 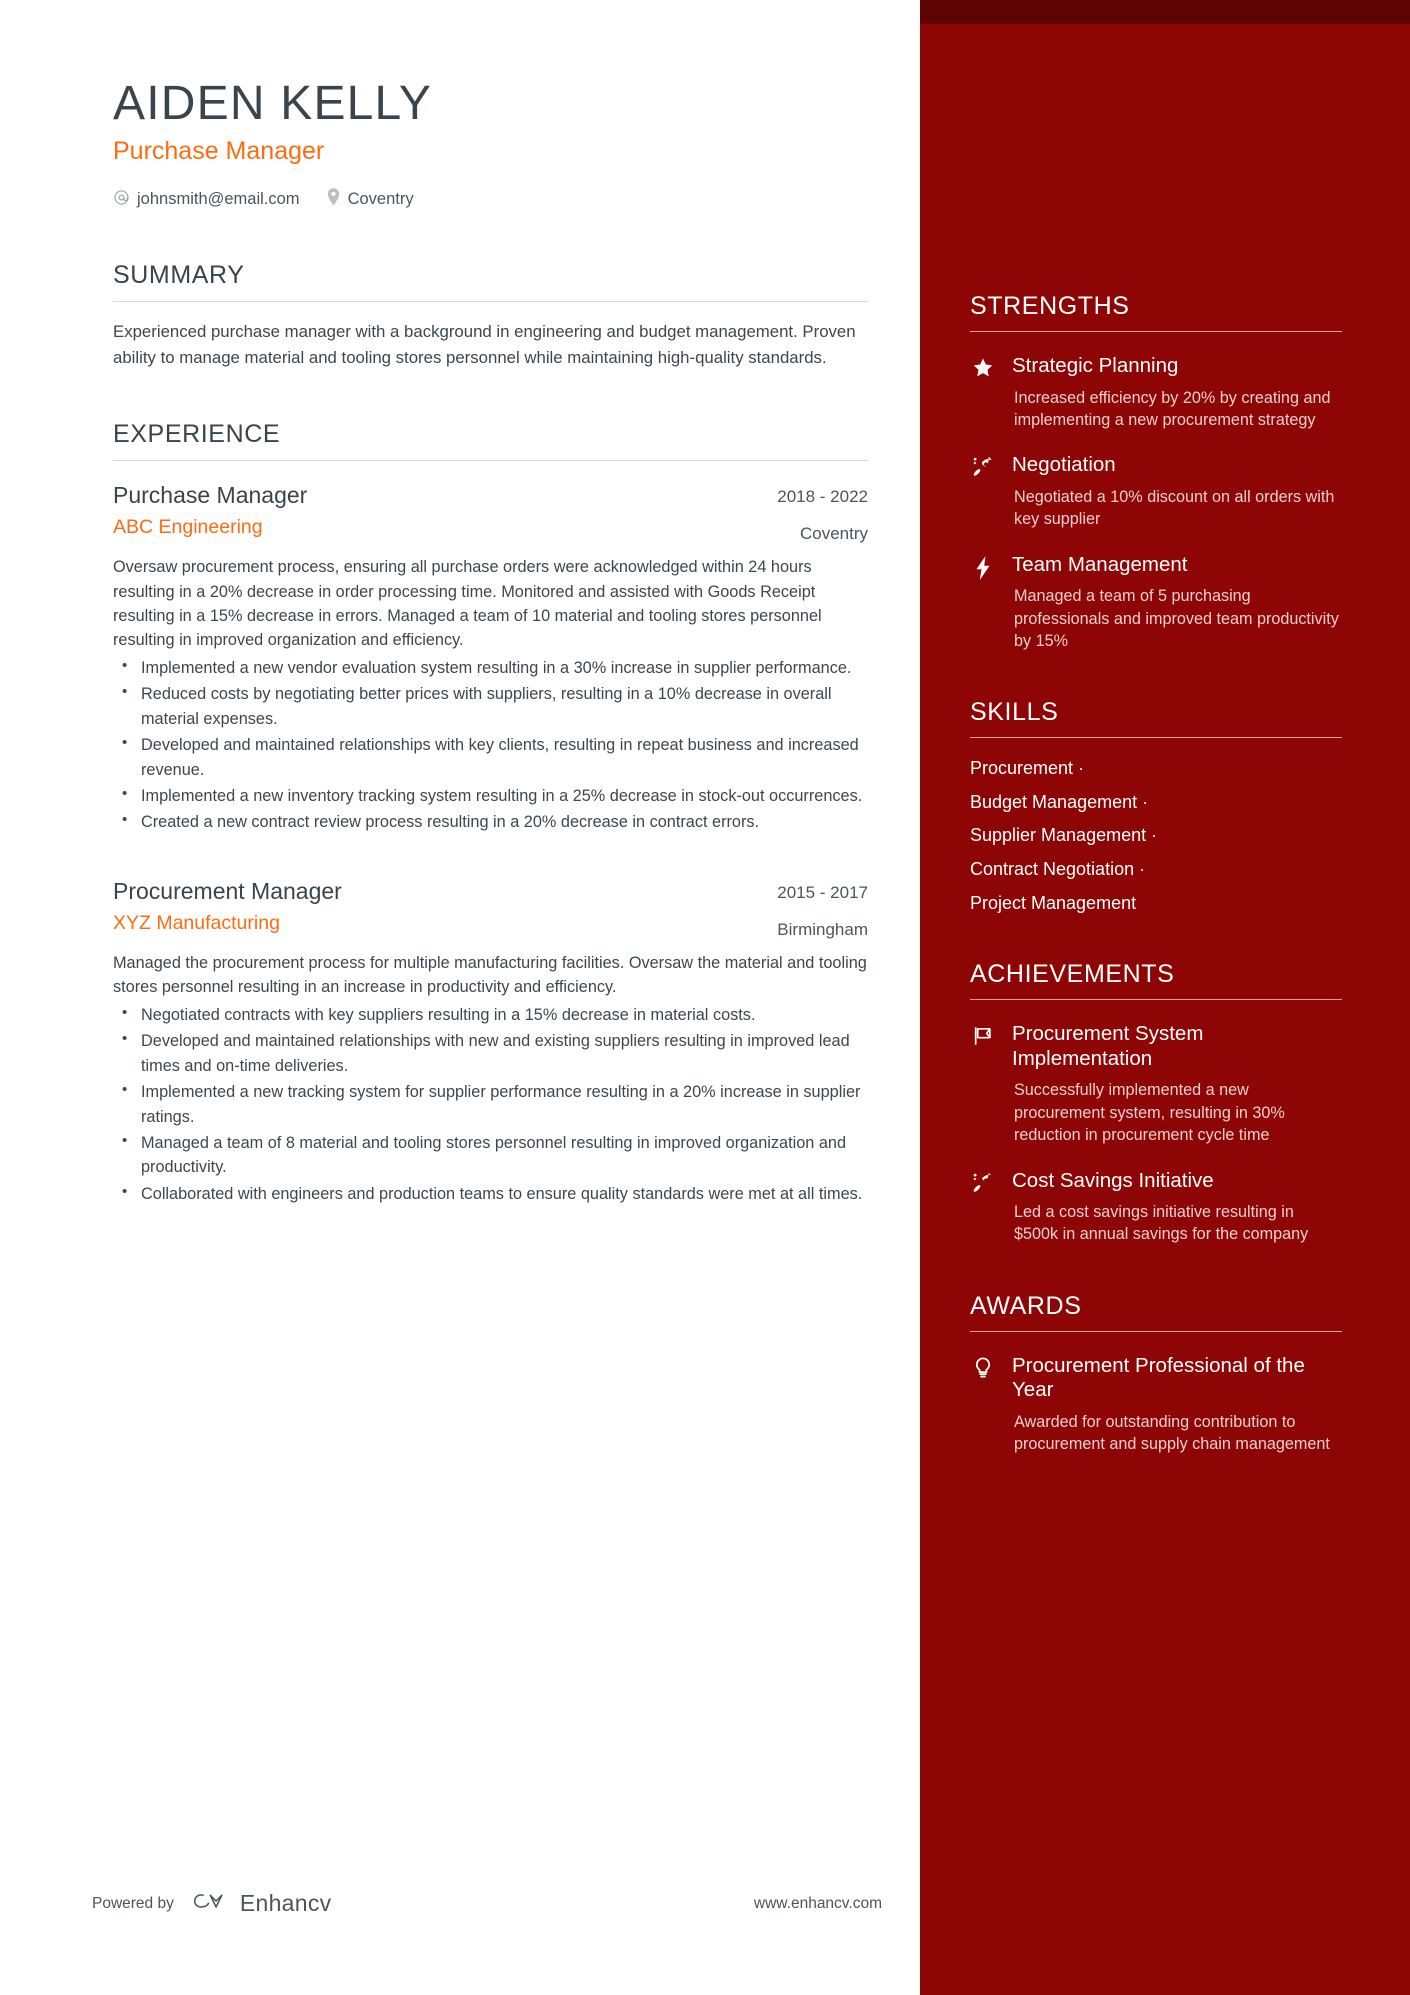 I want to click on skills-heading: SKILLS, so click(x=1014, y=712).